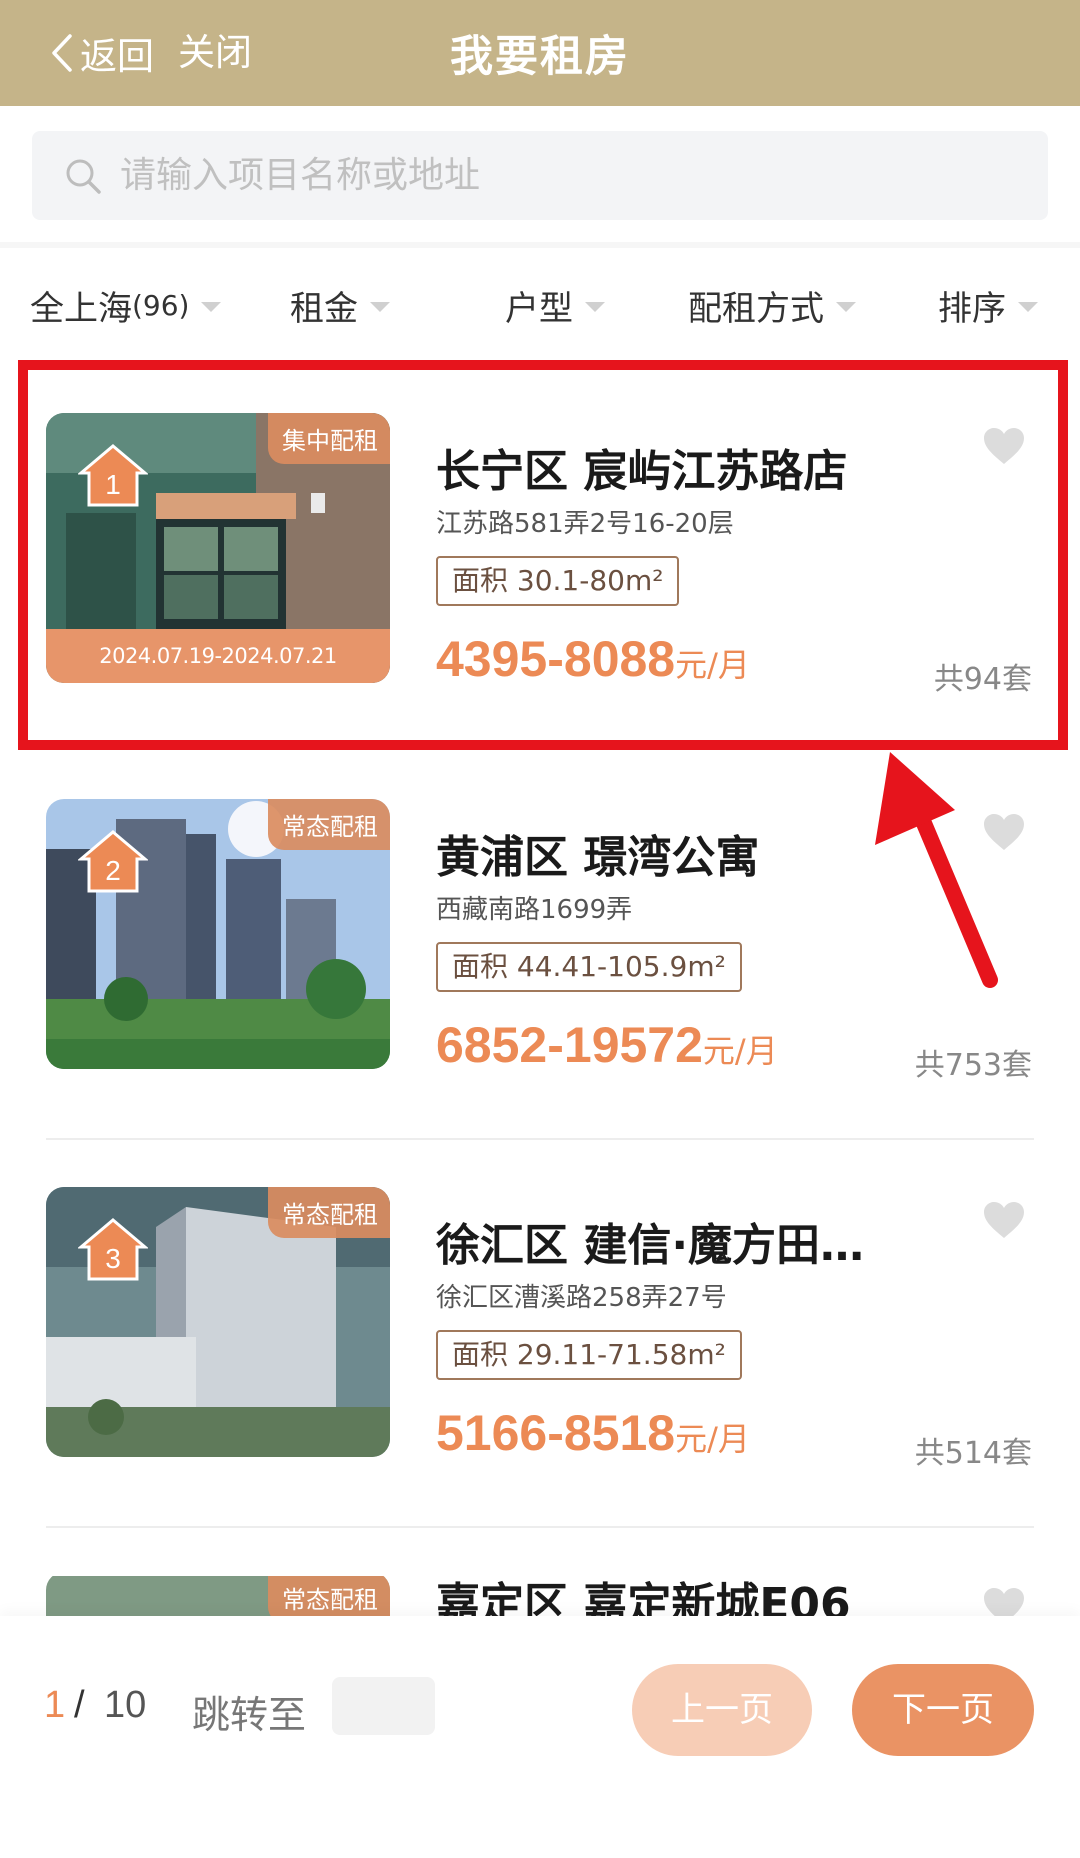 This screenshot has height=1858, width=1080. I want to click on listing-address: 徐汇区漕溪路258弄27号, so click(581, 1298).